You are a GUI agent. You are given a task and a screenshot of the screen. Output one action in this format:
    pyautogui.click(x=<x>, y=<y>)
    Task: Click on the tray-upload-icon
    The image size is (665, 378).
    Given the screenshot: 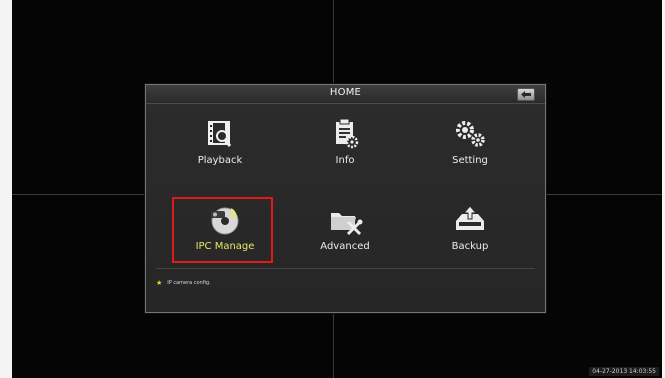 What is the action you would take?
    pyautogui.click(x=470, y=217)
    